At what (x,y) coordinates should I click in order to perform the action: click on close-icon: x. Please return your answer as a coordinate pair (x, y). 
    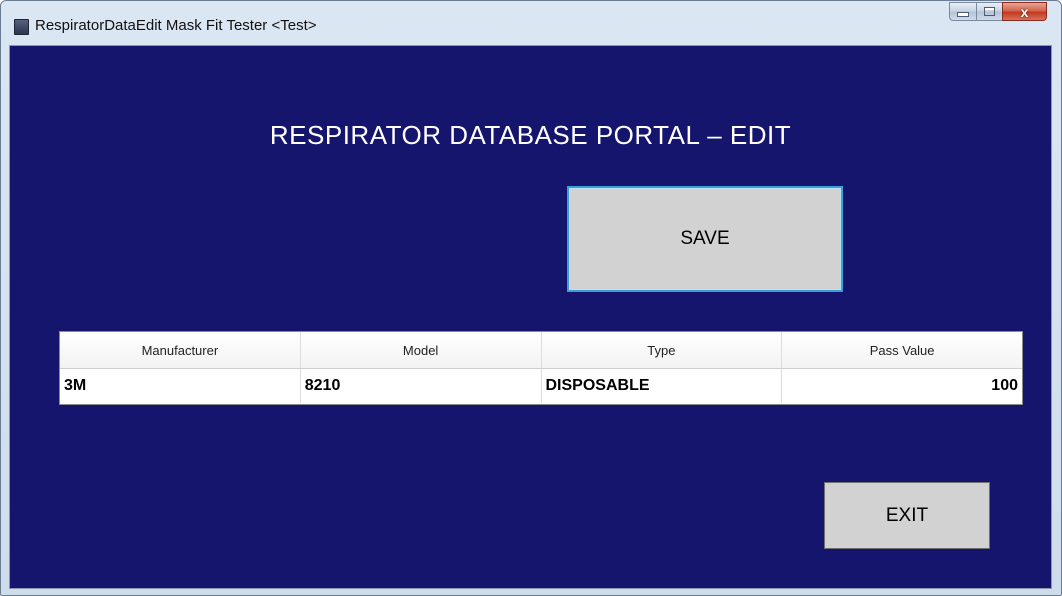
    Looking at the image, I should click on (1024, 11).